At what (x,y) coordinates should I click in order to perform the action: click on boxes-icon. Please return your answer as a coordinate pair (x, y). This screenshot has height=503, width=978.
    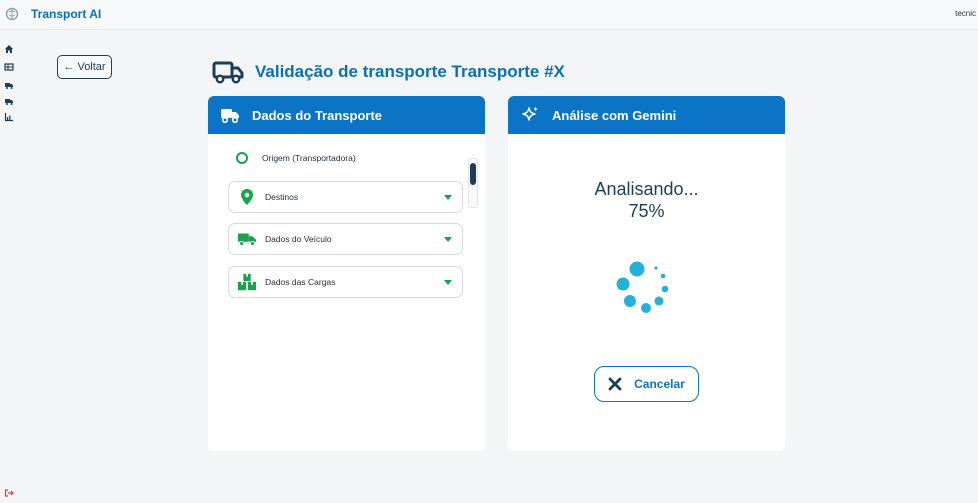
    Looking at the image, I should click on (247, 282).